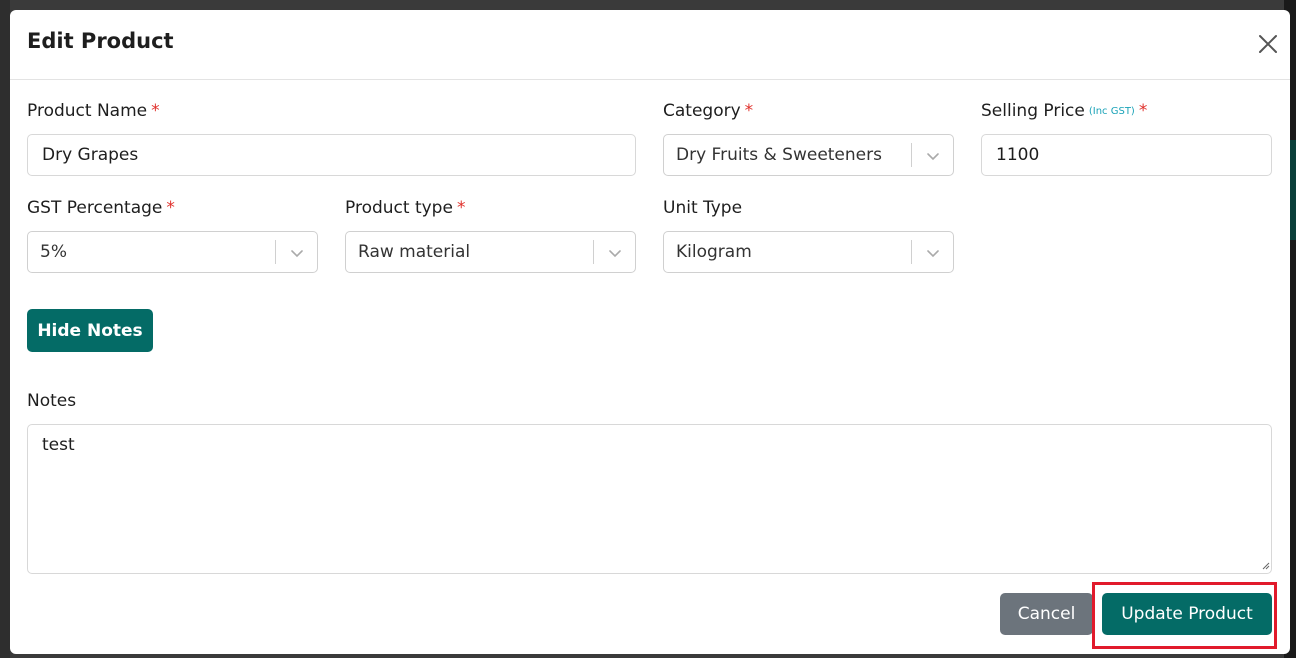 The width and height of the screenshot is (1296, 658). What do you see at coordinates (331, 155) in the screenshot?
I see `product-name-input` at bounding box center [331, 155].